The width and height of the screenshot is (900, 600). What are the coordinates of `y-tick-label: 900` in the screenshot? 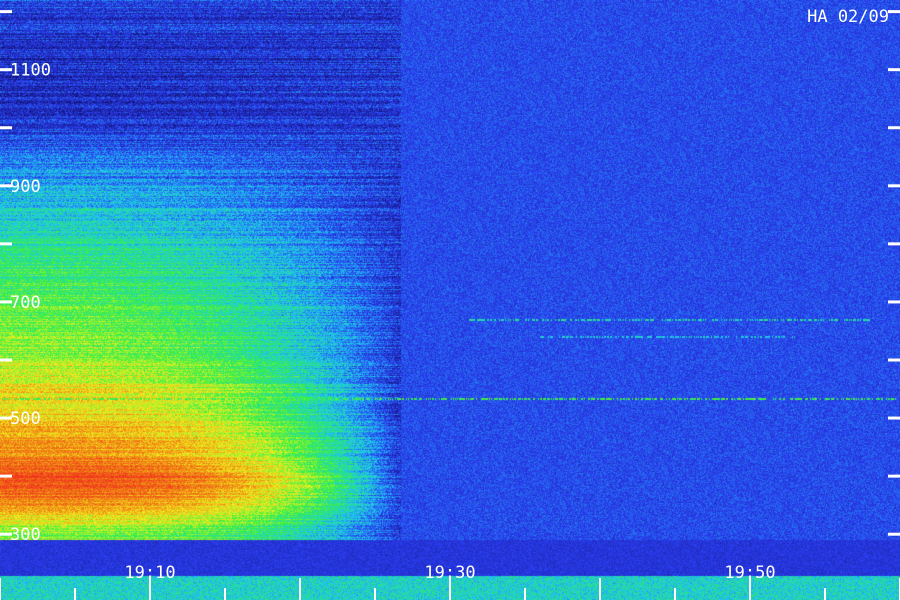 It's located at (25, 187).